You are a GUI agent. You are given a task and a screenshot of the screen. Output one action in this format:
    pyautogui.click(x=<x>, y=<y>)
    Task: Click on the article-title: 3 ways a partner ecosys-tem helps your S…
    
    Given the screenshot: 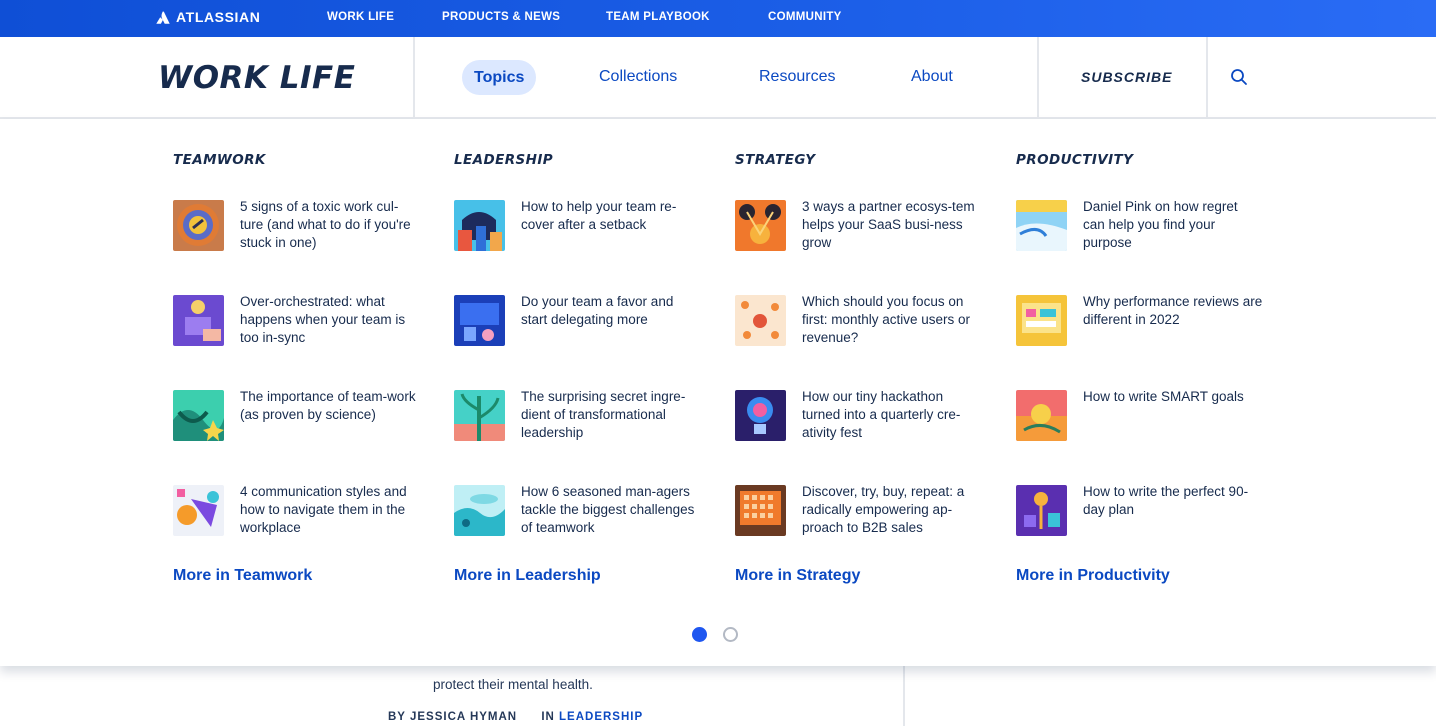 What is the action you would take?
    pyautogui.click(x=888, y=224)
    